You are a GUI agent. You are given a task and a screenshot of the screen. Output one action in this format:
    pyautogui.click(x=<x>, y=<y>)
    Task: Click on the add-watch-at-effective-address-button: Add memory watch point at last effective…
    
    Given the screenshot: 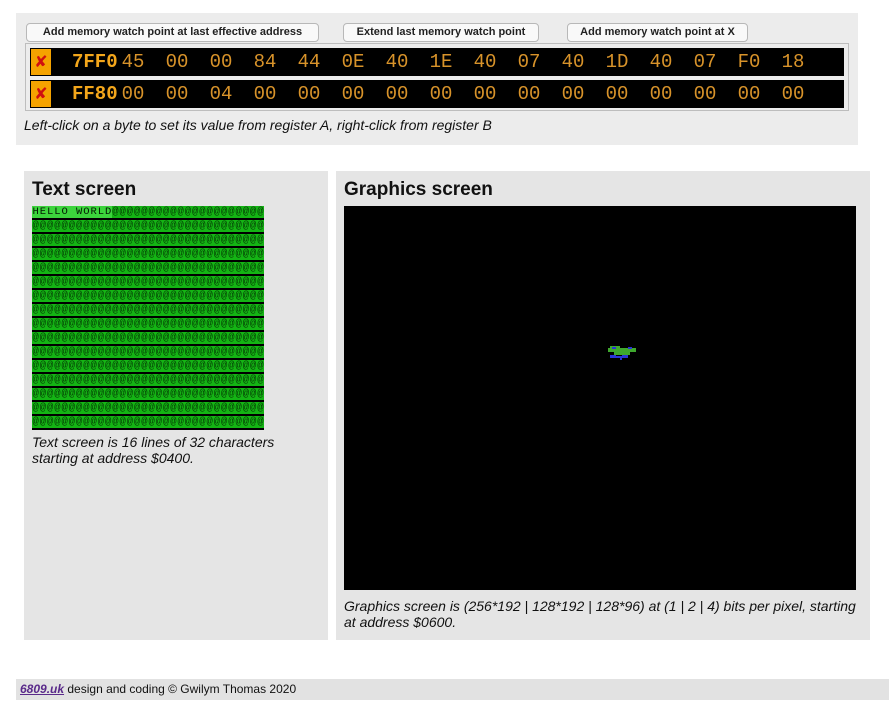 What is the action you would take?
    pyautogui.click(x=172, y=32)
    